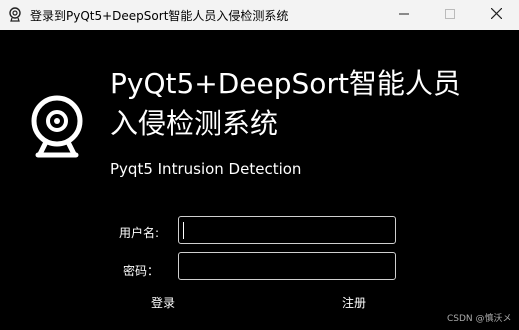  What do you see at coordinates (183, 230) in the screenshot?
I see `text-caret` at bounding box center [183, 230].